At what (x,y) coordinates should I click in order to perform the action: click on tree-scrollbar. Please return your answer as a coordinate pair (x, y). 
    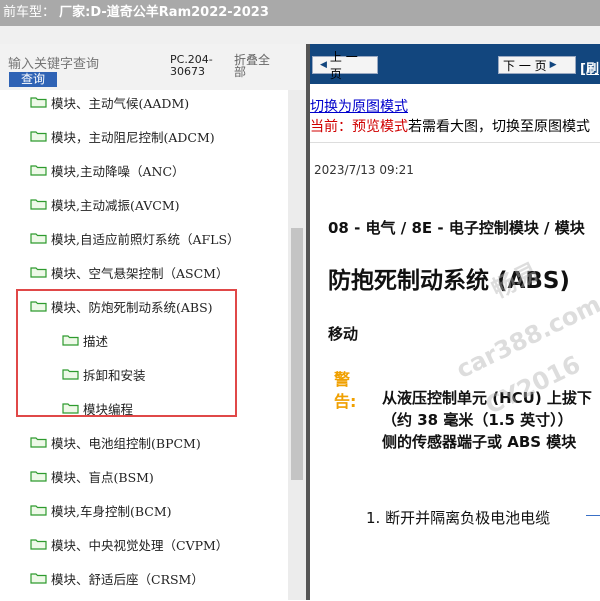
    Looking at the image, I should click on (297, 345).